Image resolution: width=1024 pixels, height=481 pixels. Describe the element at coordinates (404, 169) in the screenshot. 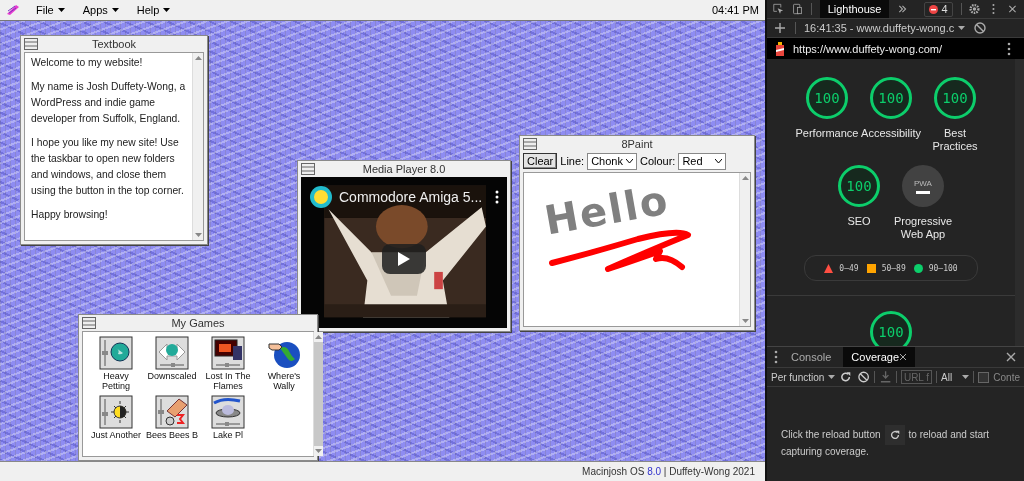

I see `window-title: Media Player 8.0` at that location.